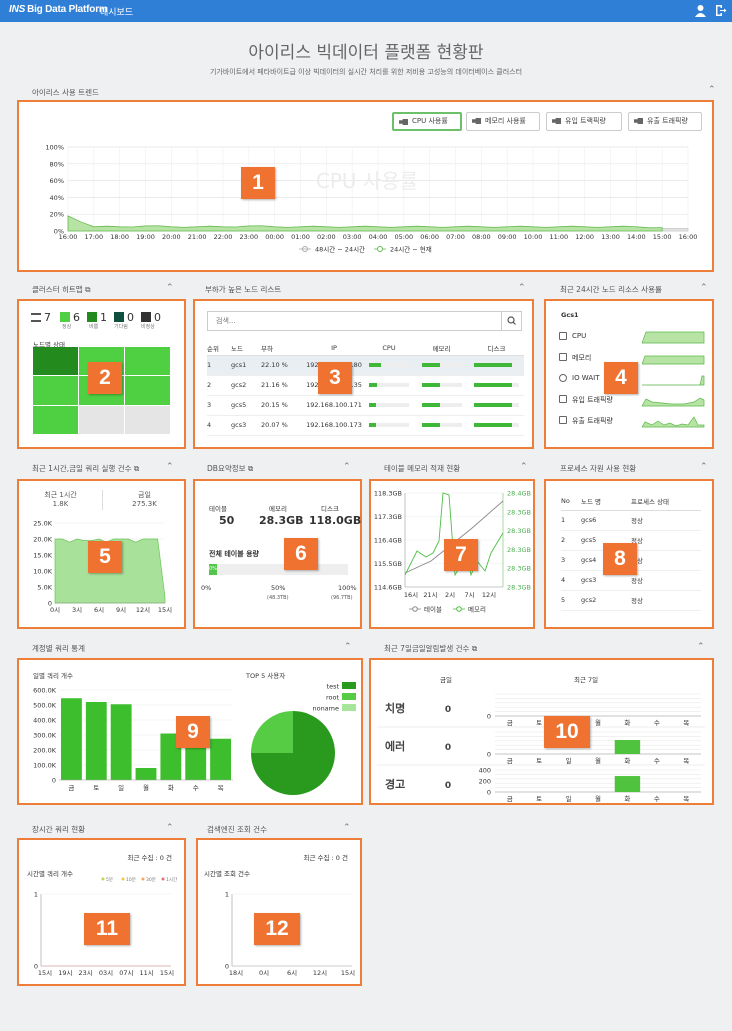  Describe the element at coordinates (592, 400) in the screenshot. I see `resource-label: 유입 트래픽량` at that location.